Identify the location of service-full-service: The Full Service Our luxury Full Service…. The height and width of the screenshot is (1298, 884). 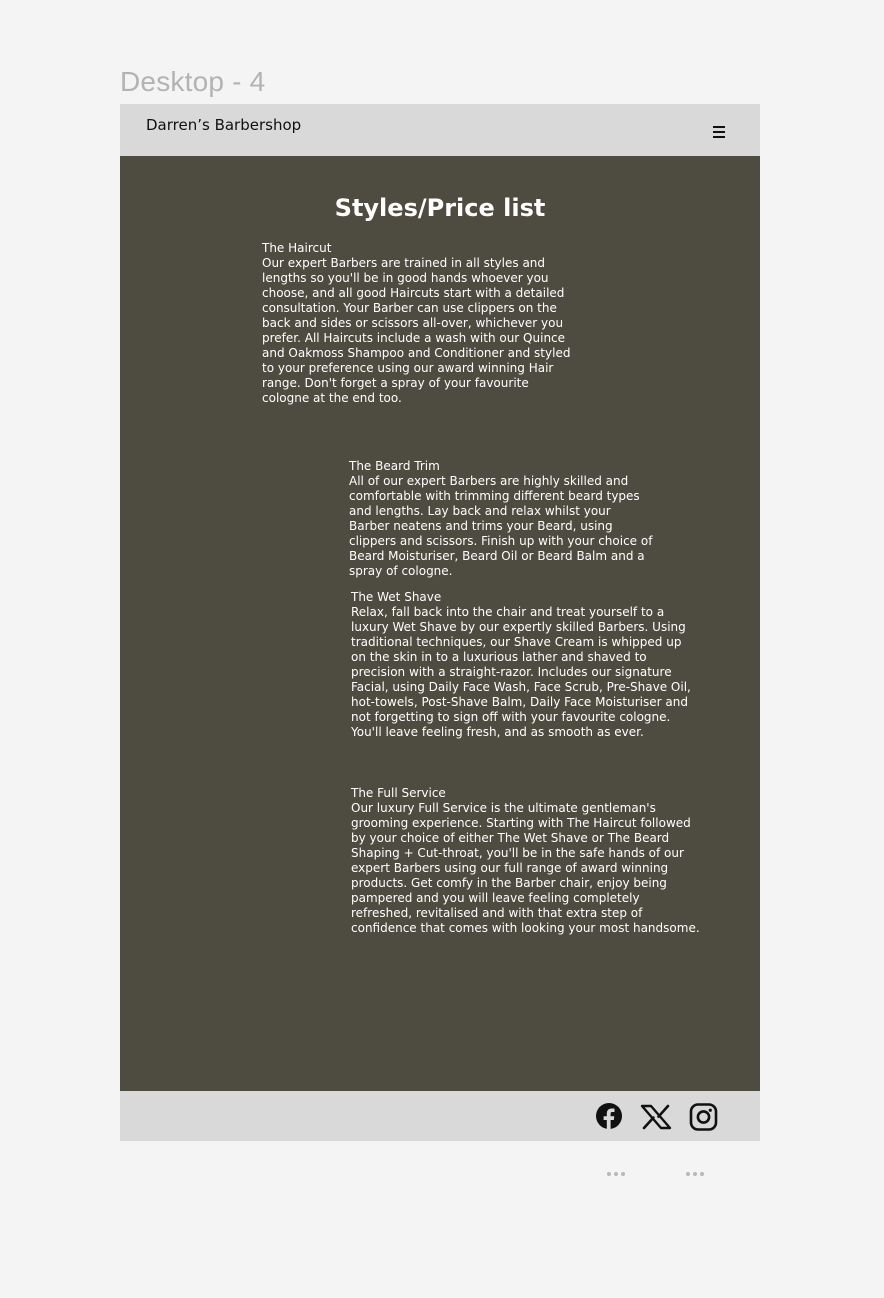
(526, 861).